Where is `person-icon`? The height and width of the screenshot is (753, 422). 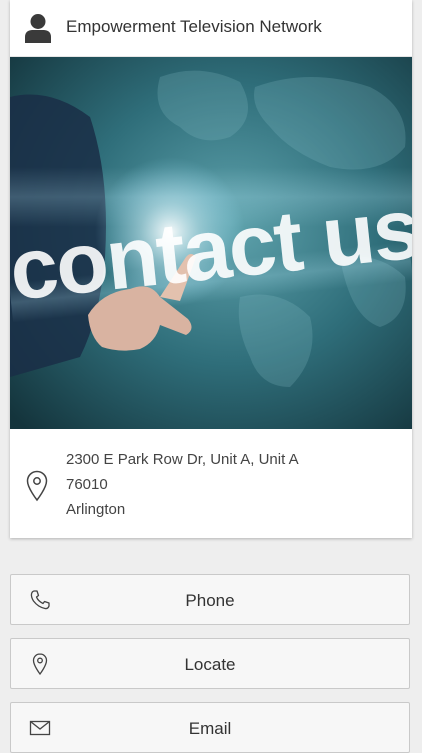
person-icon is located at coordinates (38, 28).